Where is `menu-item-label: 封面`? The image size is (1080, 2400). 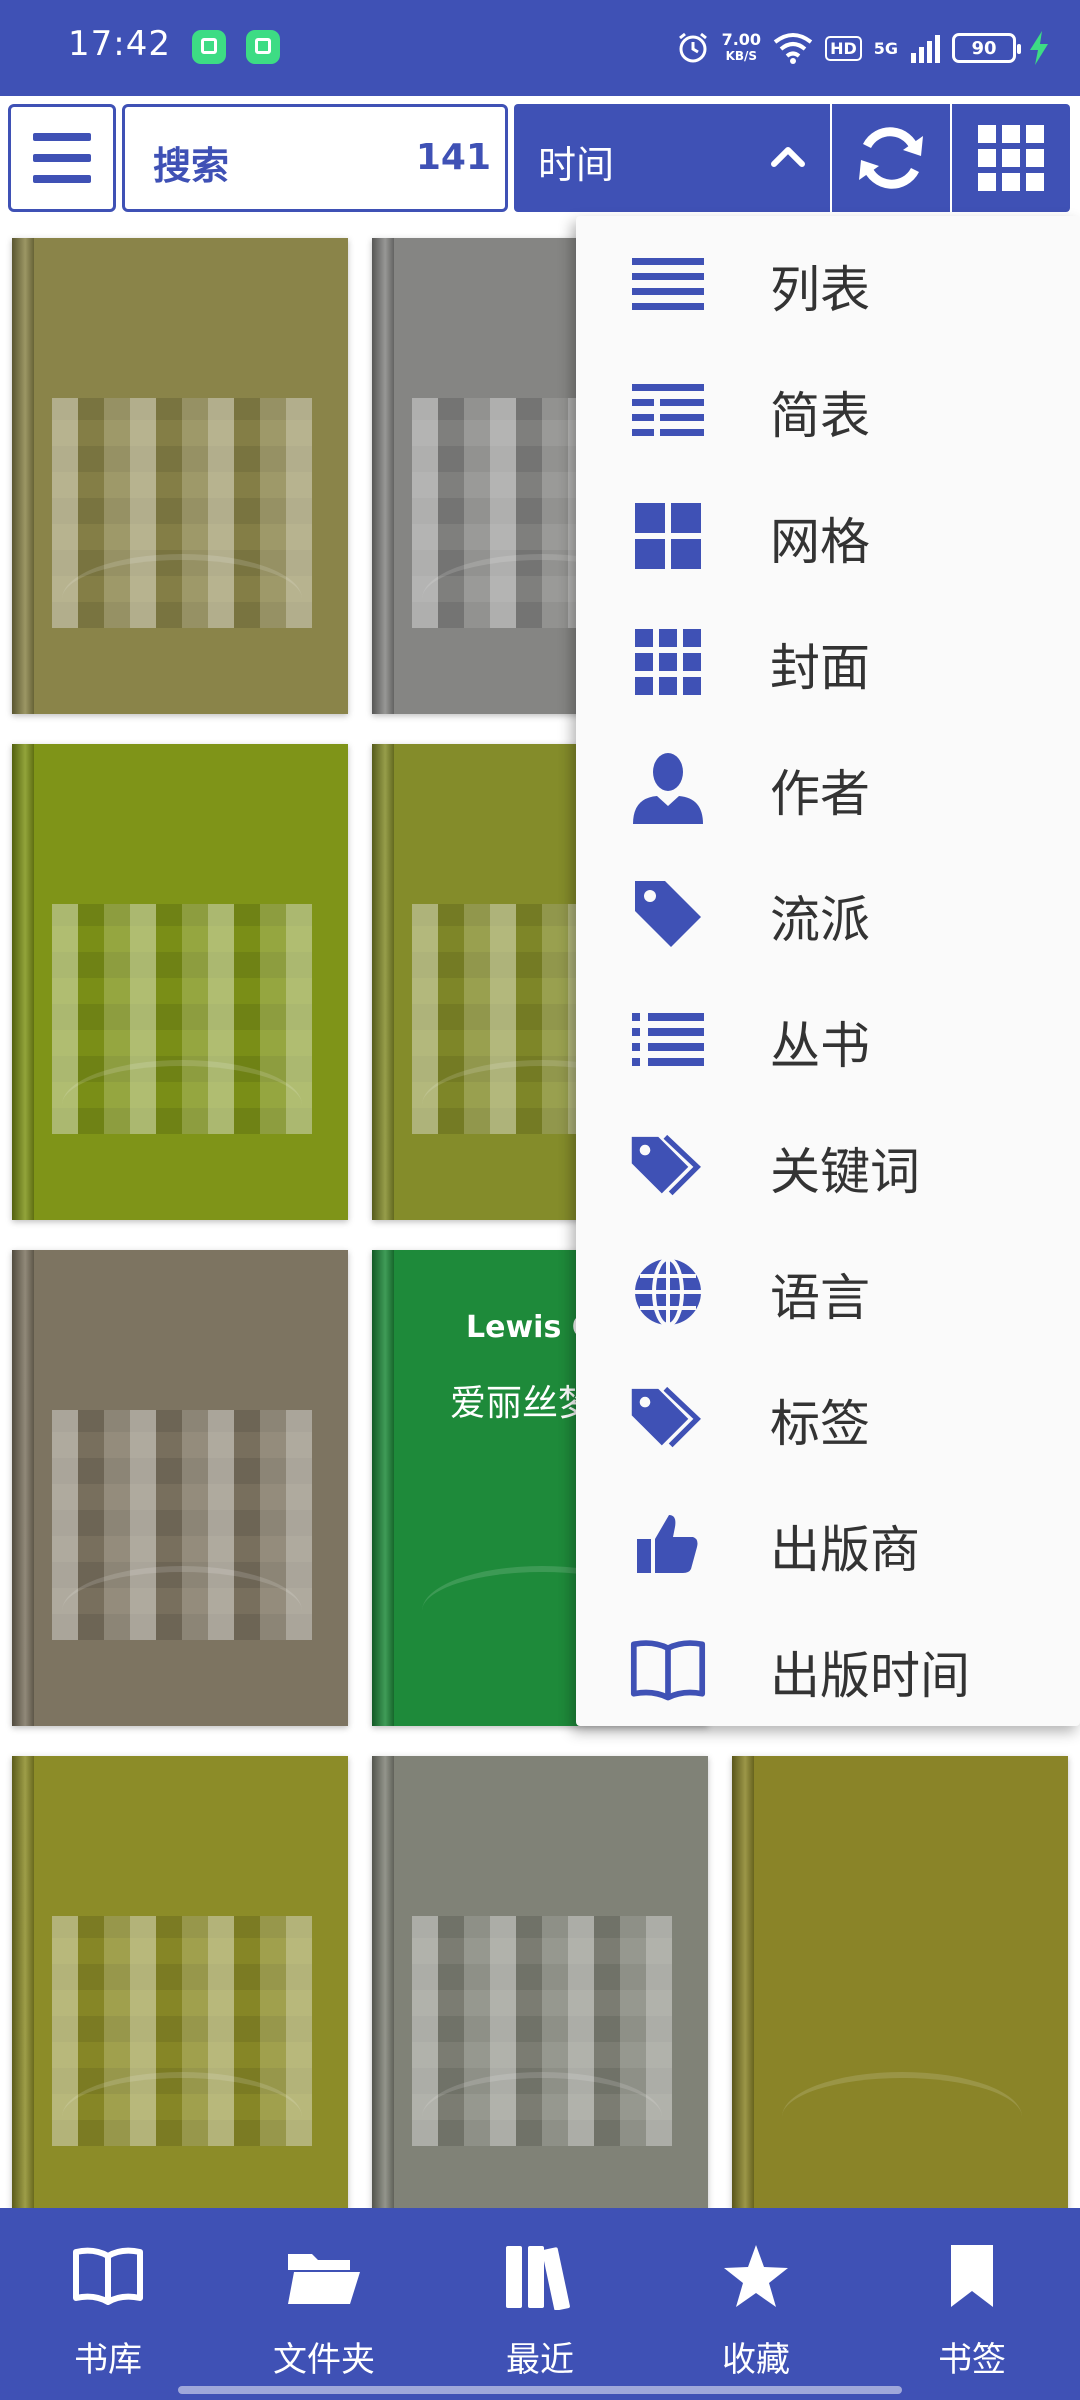
menu-item-label: 封面 is located at coordinates (820, 668).